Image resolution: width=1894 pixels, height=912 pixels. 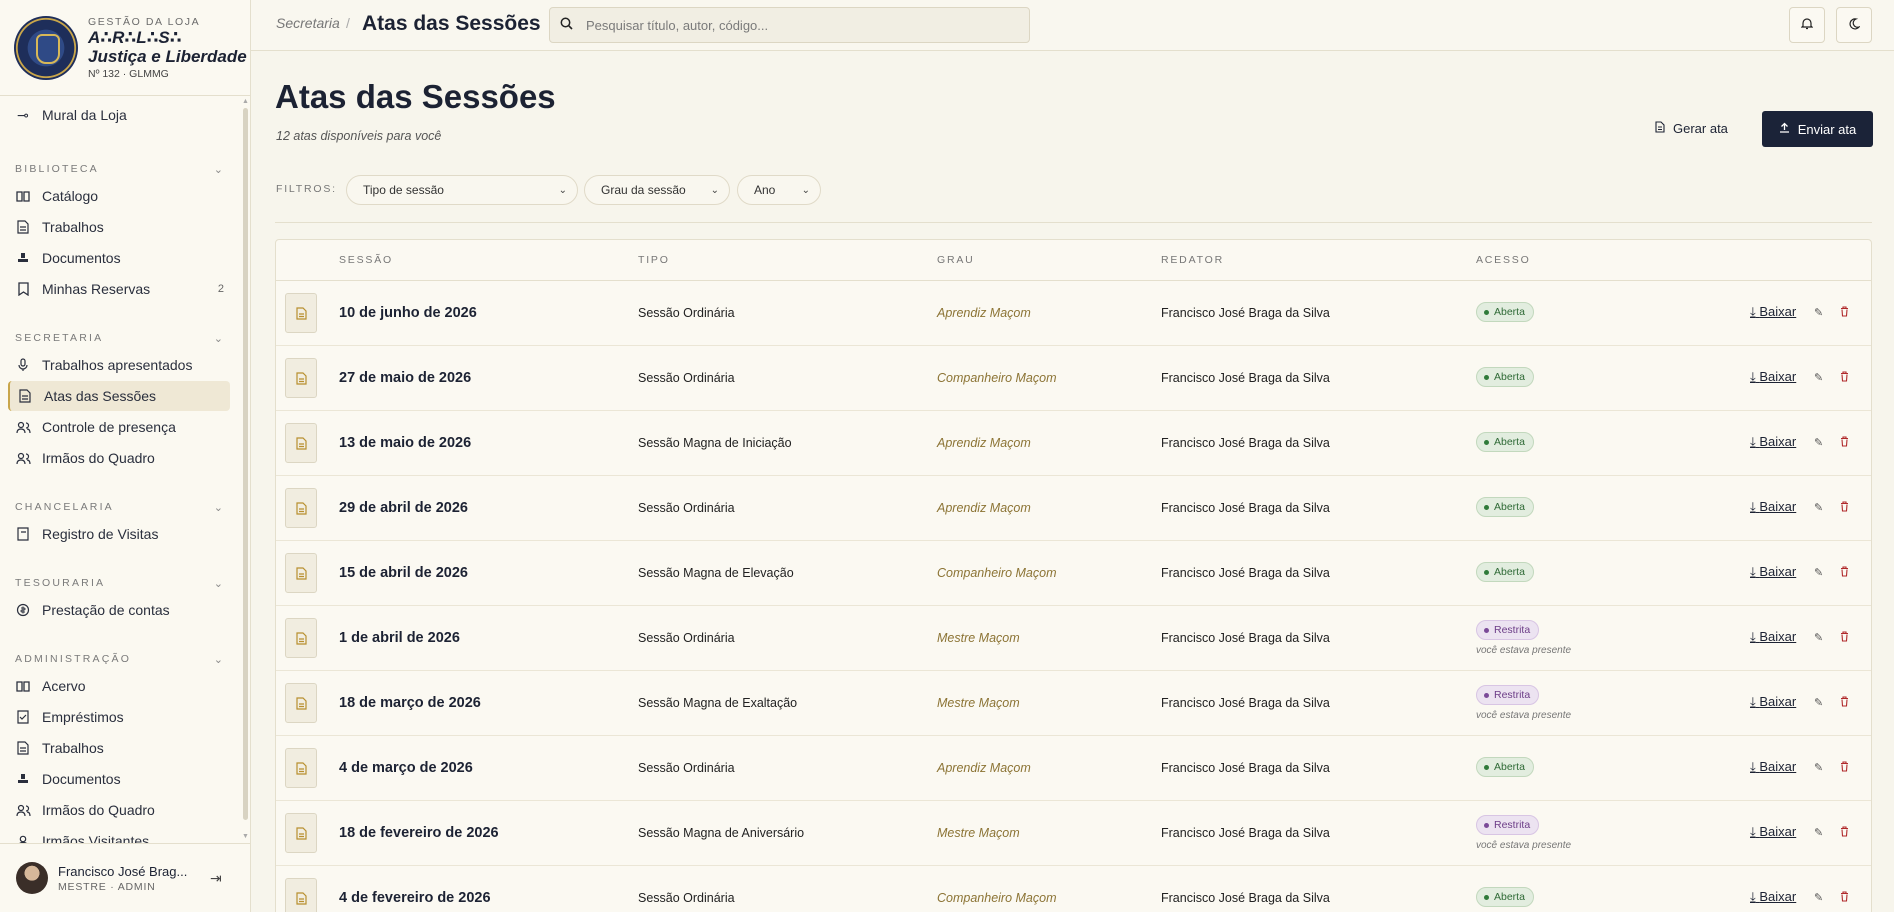 What do you see at coordinates (403, 508) in the screenshot?
I see `session-date: 29 de abril de 2026` at bounding box center [403, 508].